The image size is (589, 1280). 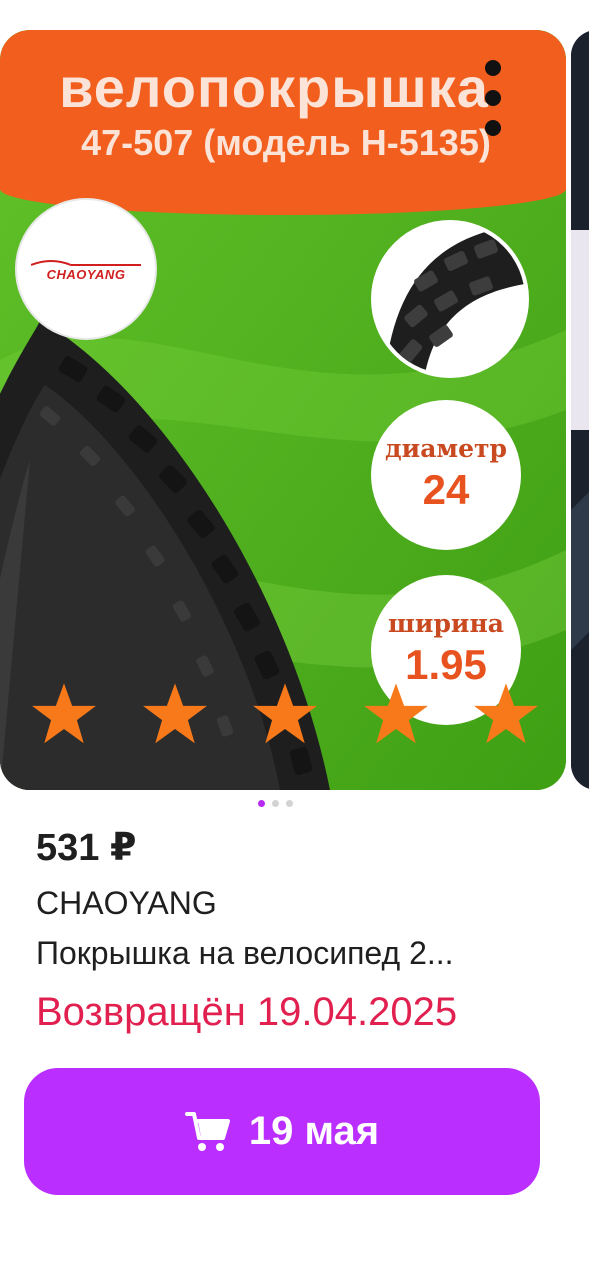 What do you see at coordinates (580, 410) in the screenshot?
I see `next-product-image-peek` at bounding box center [580, 410].